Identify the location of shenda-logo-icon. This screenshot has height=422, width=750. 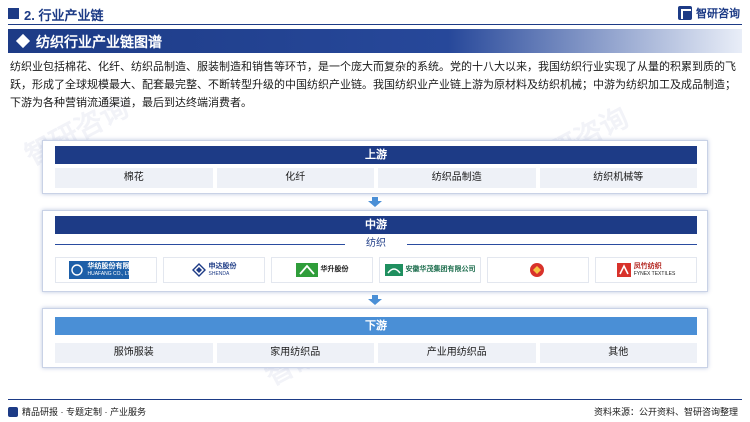
(198, 270).